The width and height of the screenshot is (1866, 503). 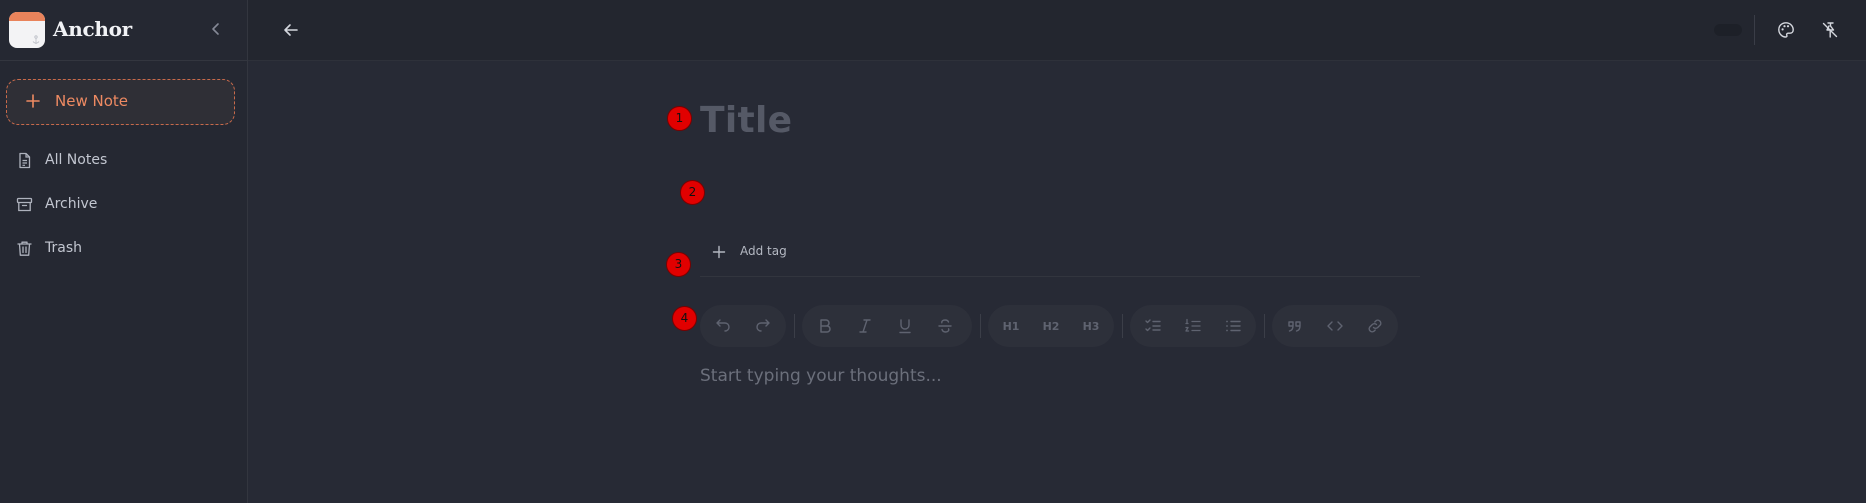 I want to click on link-button, so click(x=1375, y=326).